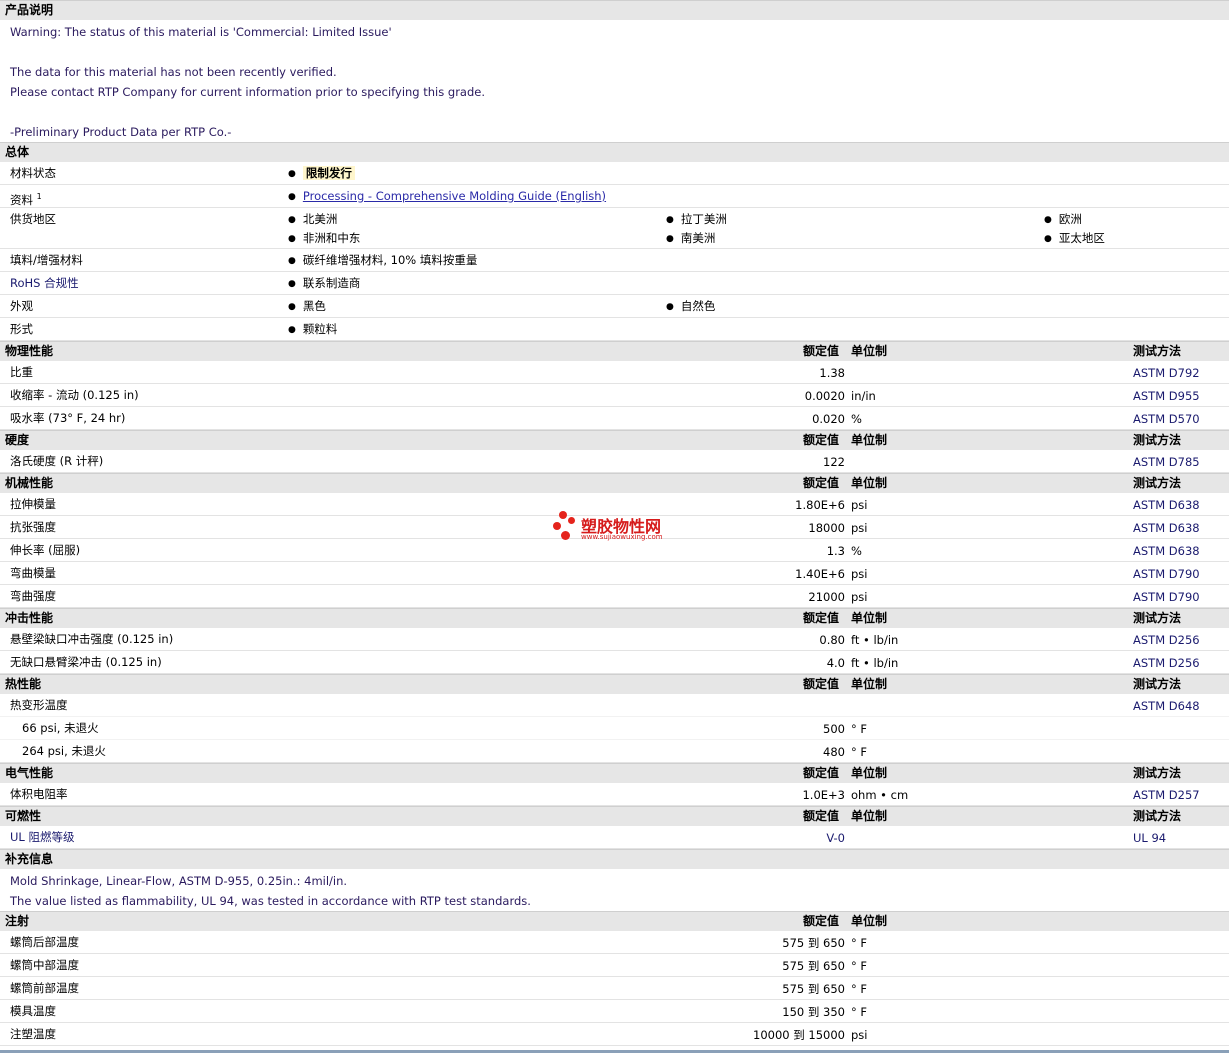  Describe the element at coordinates (42, 837) in the screenshot. I see `property-label: UL 阻燃等级` at that location.